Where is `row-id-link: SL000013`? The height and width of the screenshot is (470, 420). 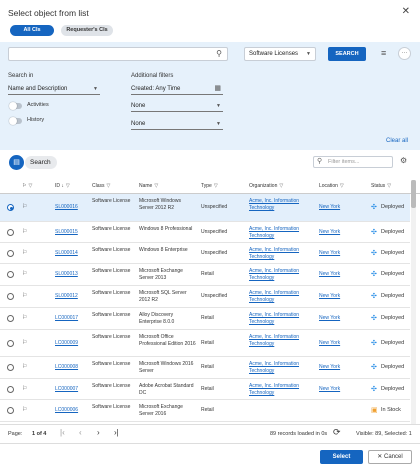
row-id-link: SL000013 is located at coordinates (72, 274).